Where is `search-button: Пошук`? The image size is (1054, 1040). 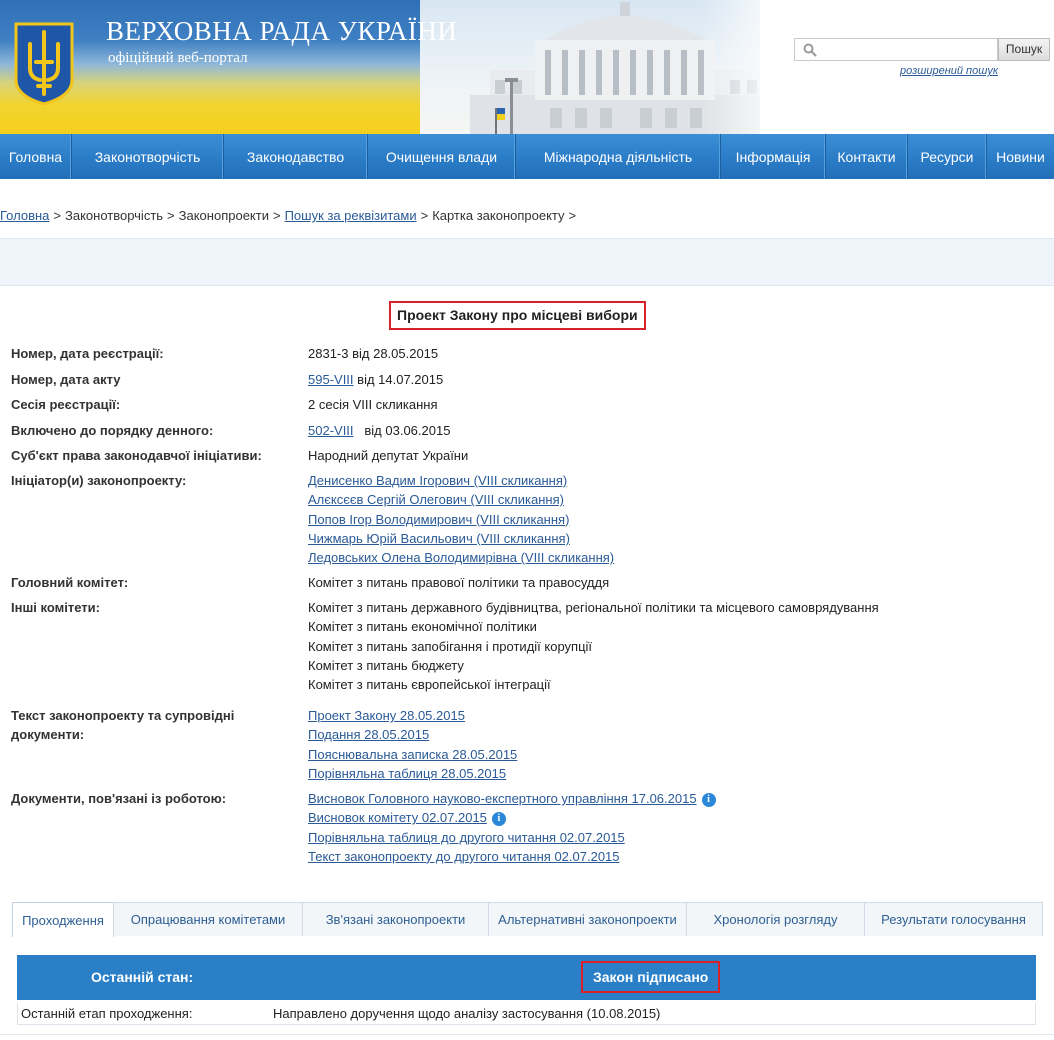 search-button: Пошук is located at coordinates (1024, 49).